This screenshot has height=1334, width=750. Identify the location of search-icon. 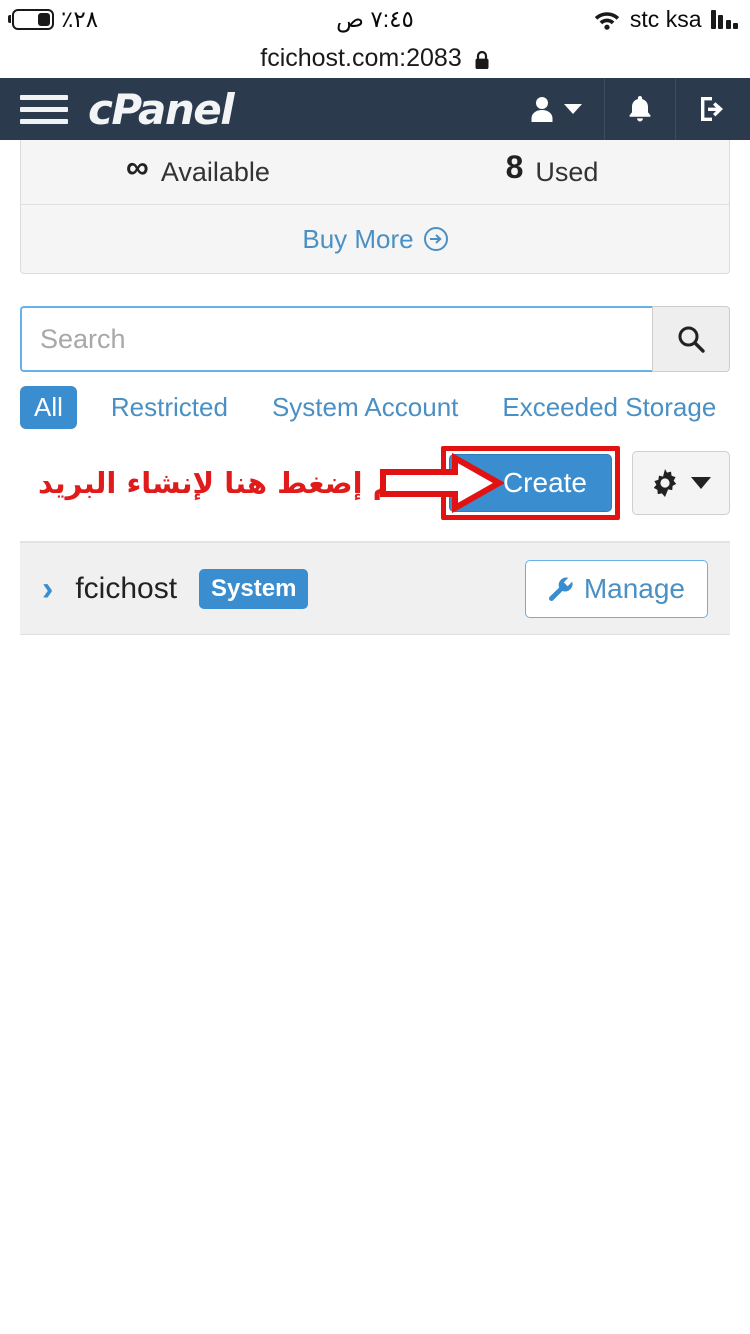
(691, 339).